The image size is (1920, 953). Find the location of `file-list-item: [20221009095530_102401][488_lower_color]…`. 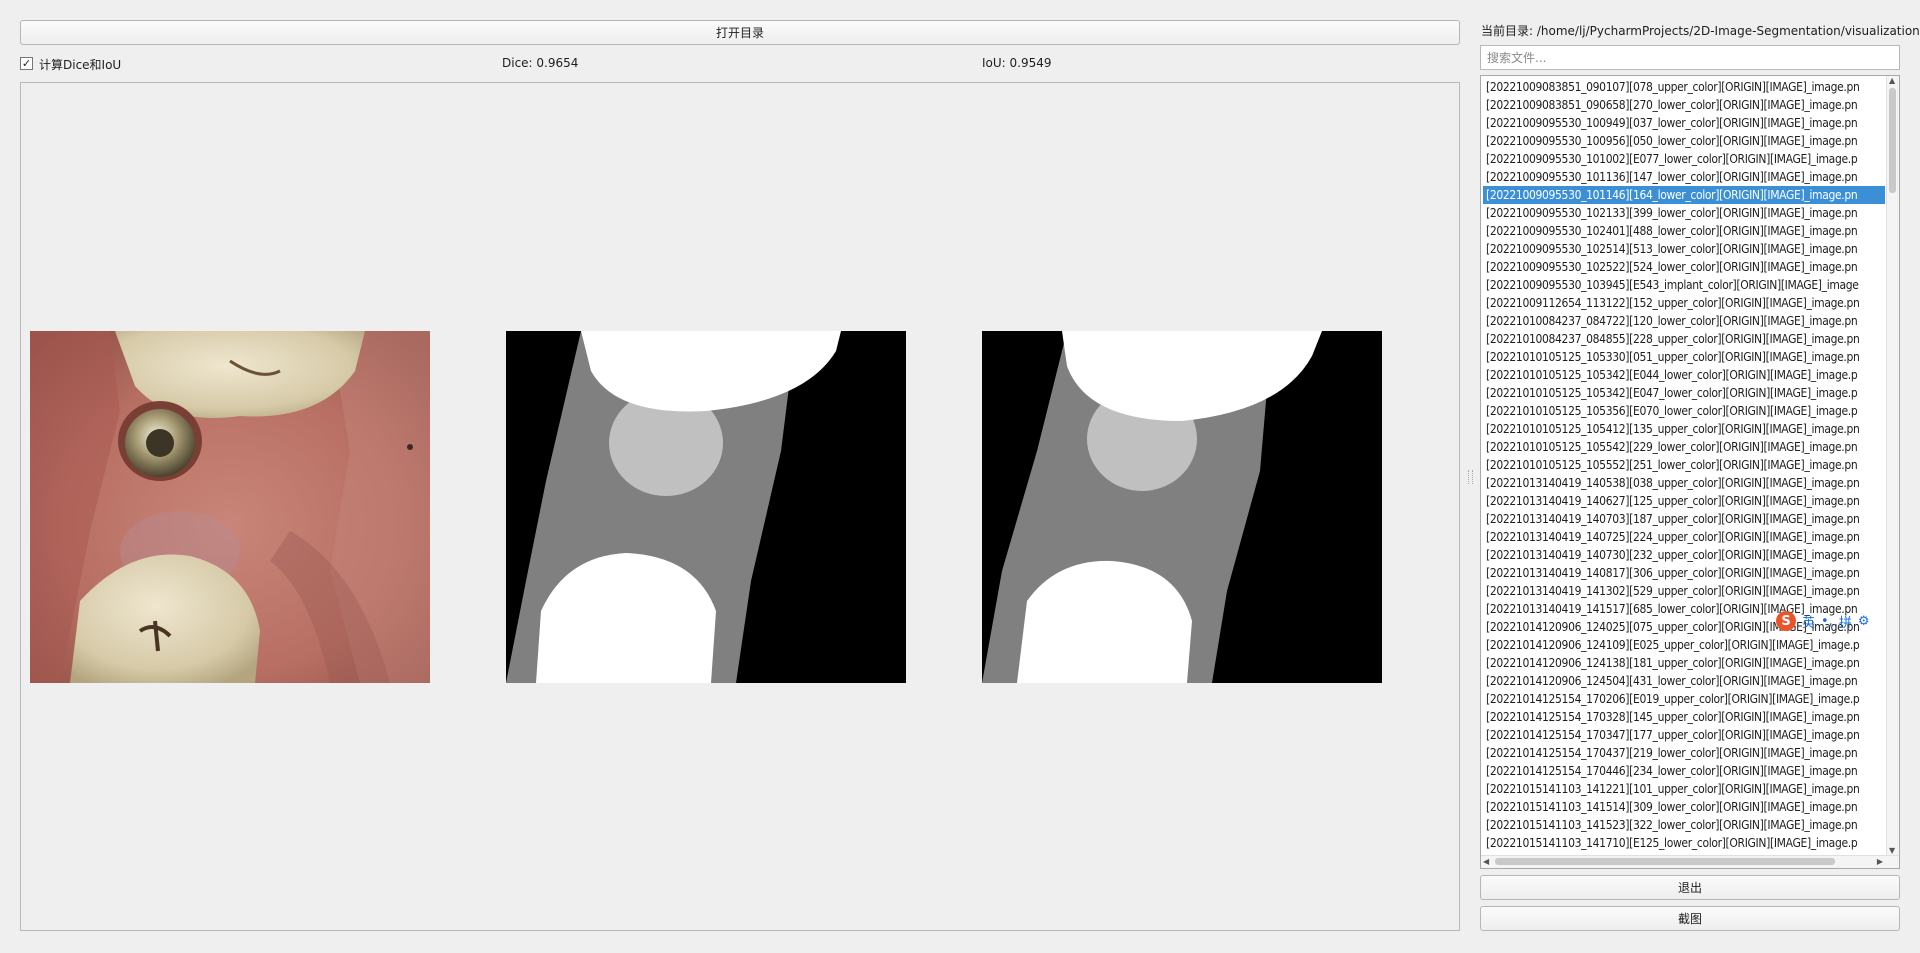

file-list-item: [20221009095530_102401][488_lower_color]… is located at coordinates (1684, 231).